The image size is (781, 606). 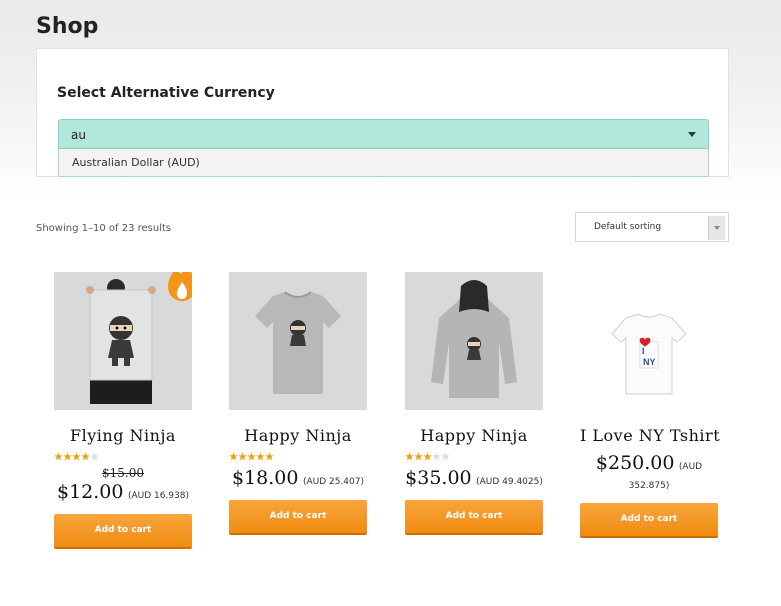 I want to click on currency-select, so click(x=383, y=134).